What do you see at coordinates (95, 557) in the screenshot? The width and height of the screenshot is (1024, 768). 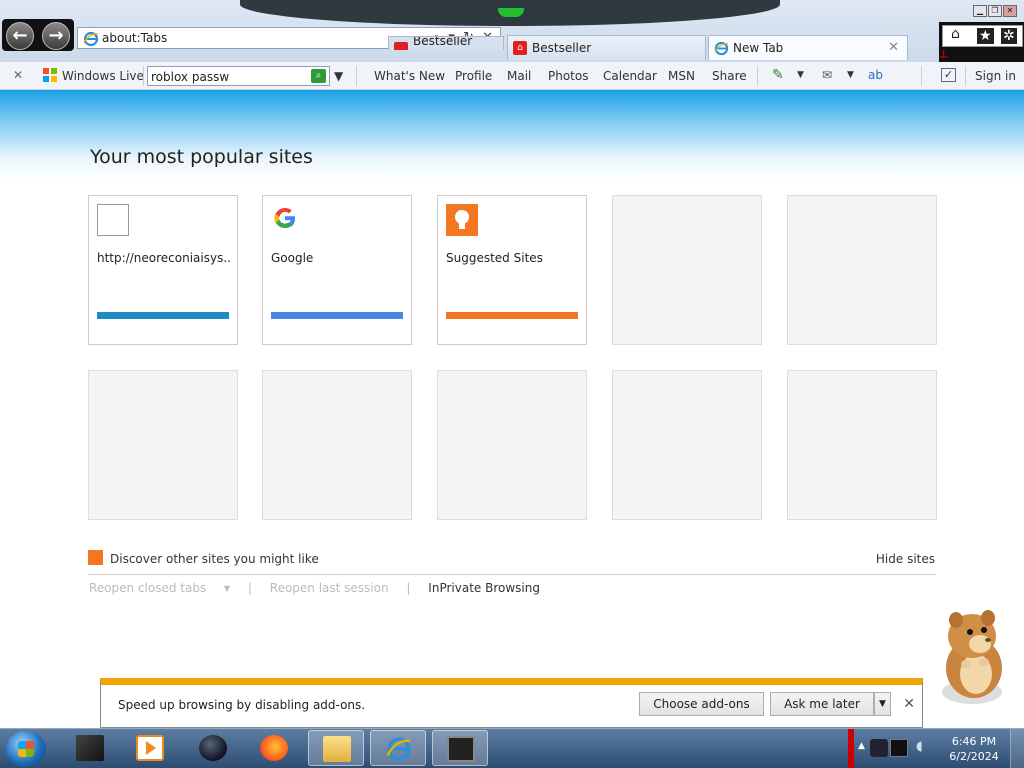 I see `lightbulb-icon` at bounding box center [95, 557].